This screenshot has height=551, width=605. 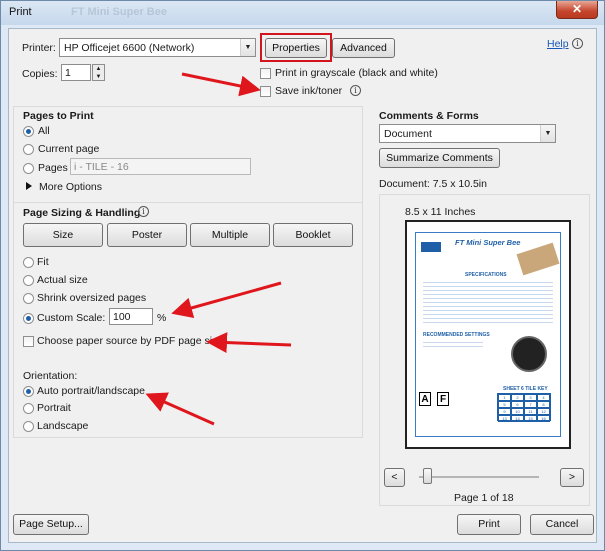 What do you see at coordinates (82, 213) in the screenshot?
I see `page-sizing-title: Page Sizing & Handling` at bounding box center [82, 213].